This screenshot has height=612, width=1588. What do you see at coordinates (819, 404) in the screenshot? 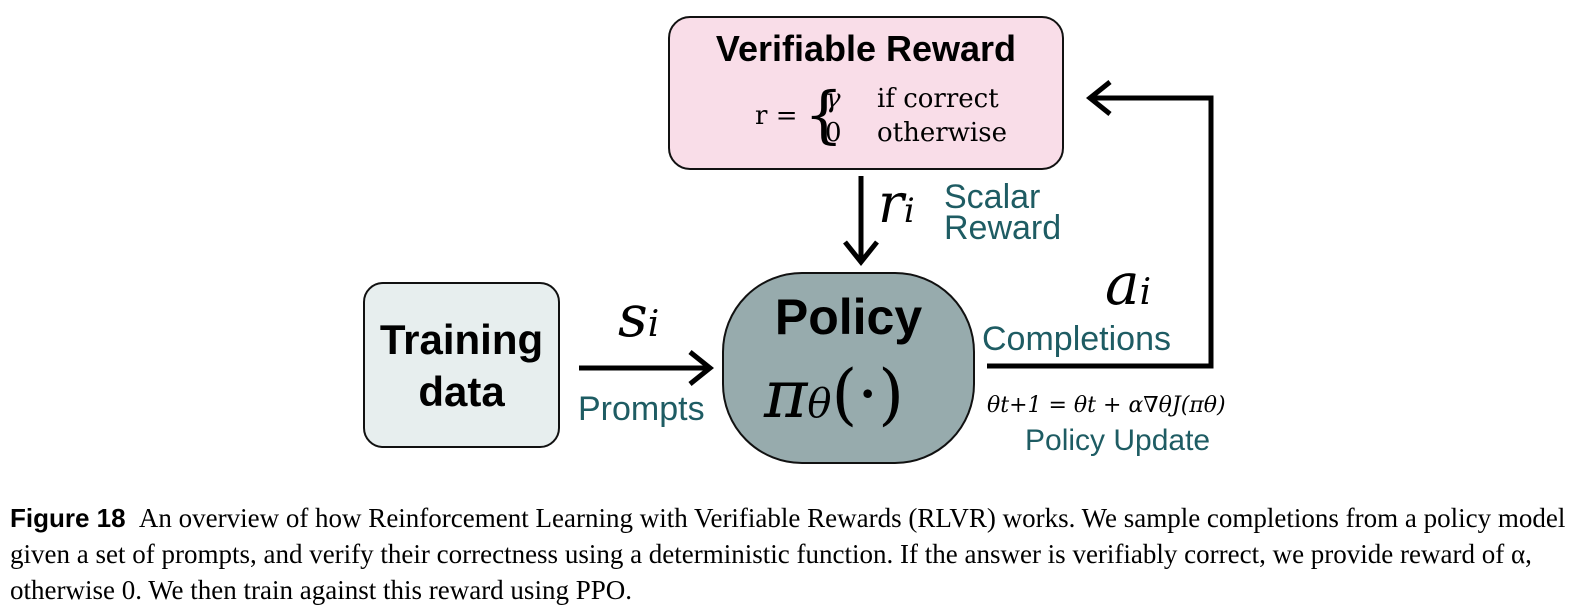
I see `policy-theta-subscript: θ` at bounding box center [819, 404].